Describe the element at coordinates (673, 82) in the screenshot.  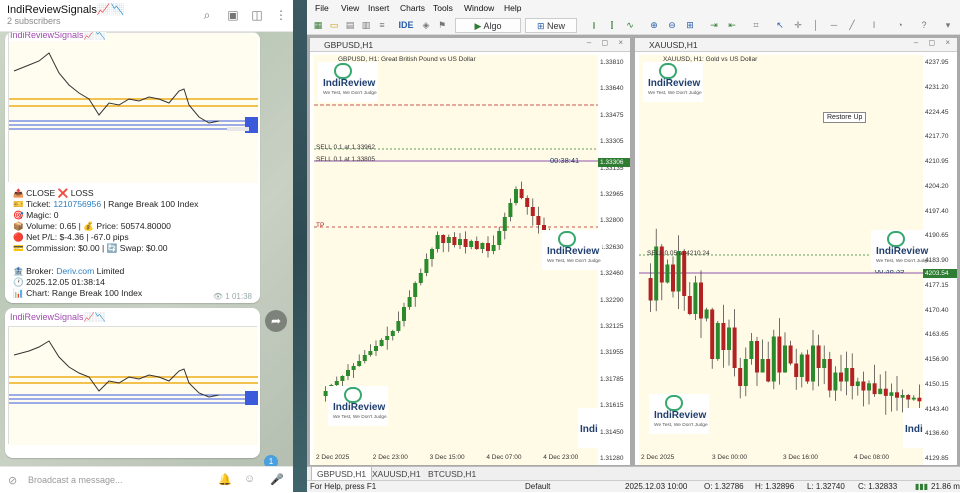
I see `indireview-badge: IndiReview We Test, We Don't Judge` at that location.